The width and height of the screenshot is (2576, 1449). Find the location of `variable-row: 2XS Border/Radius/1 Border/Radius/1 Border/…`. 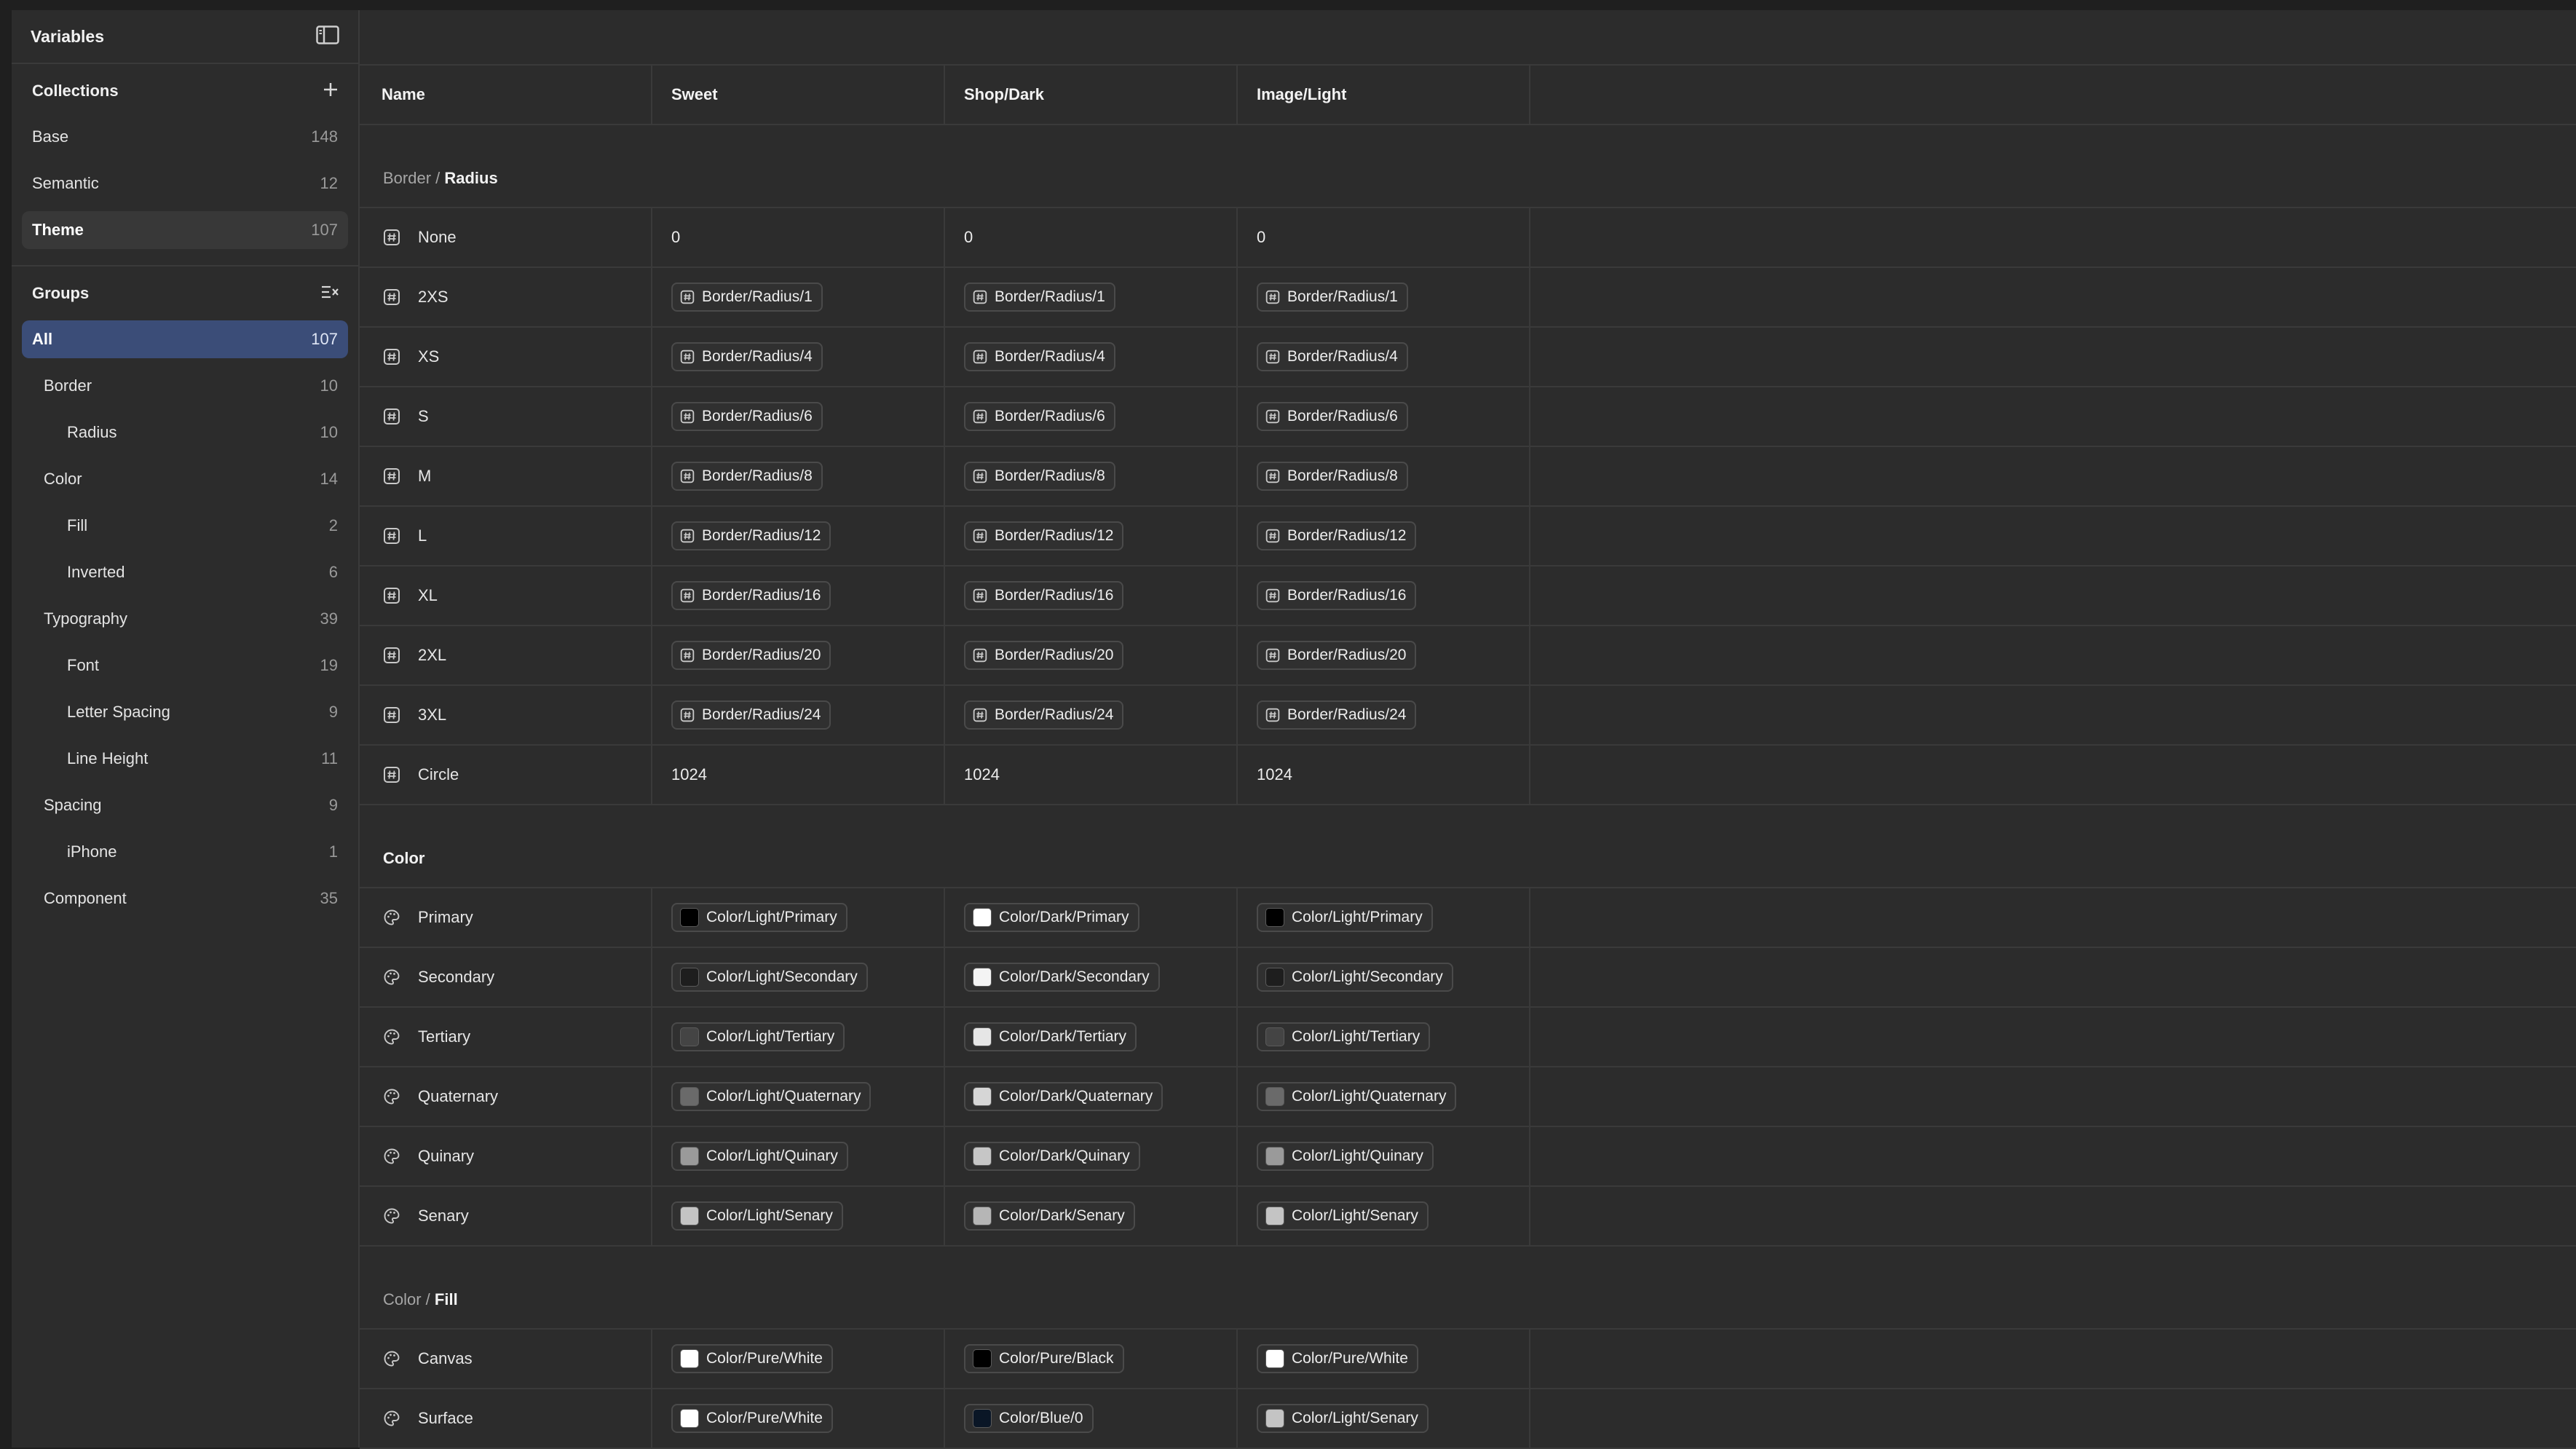

variable-row: 2XS Border/Radius/1 Border/Radius/1 Border/… is located at coordinates (1468, 298).